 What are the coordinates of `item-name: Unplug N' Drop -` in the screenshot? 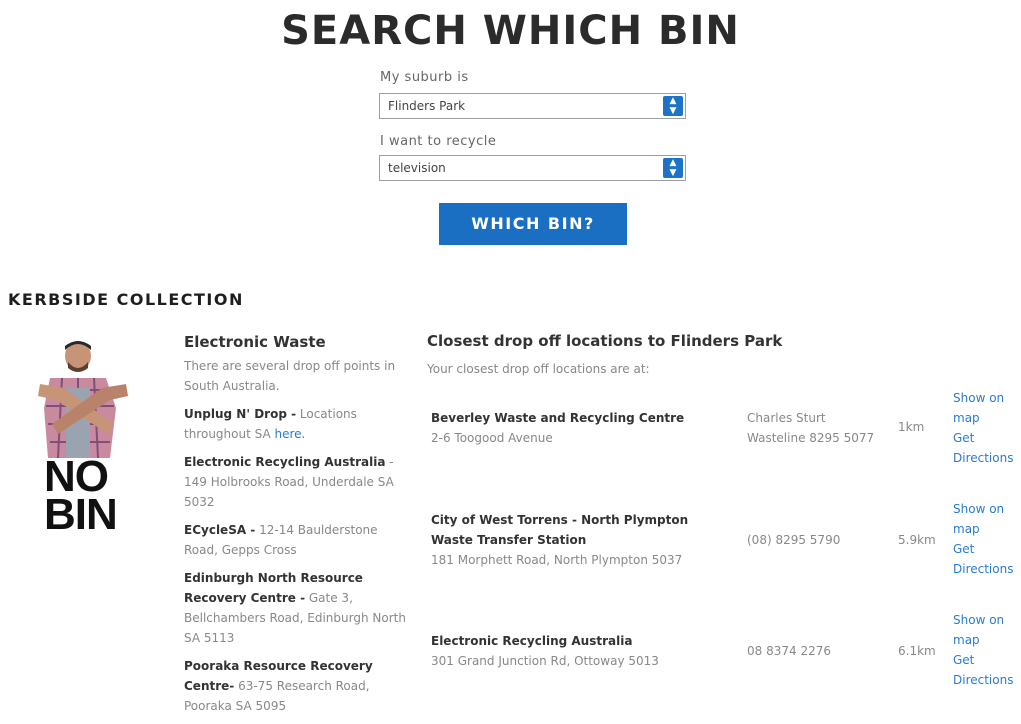 It's located at (240, 414).